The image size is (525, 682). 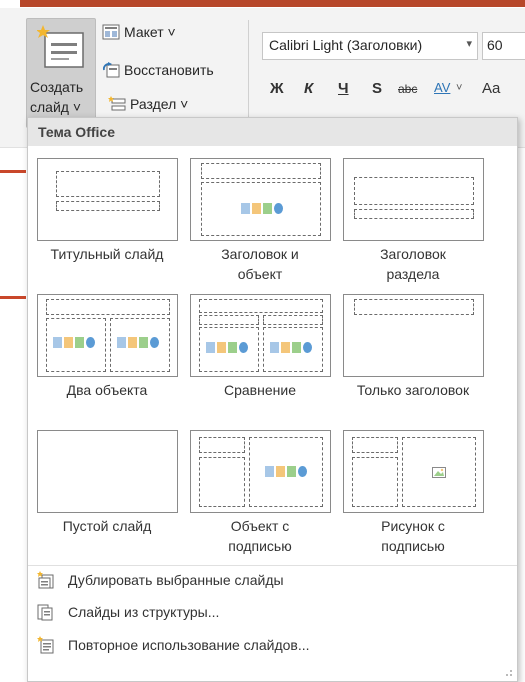 What do you see at coordinates (277, 88) in the screenshot?
I see `bold-button: Ж` at bounding box center [277, 88].